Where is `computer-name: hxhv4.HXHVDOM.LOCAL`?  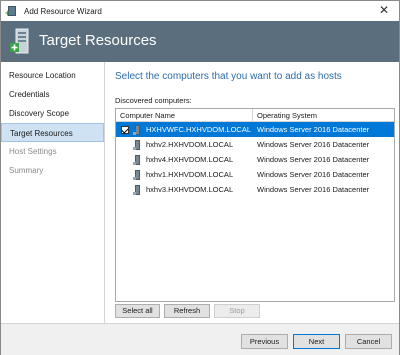 computer-name: hxhv4.HXHVDOM.LOCAL is located at coordinates (190, 159).